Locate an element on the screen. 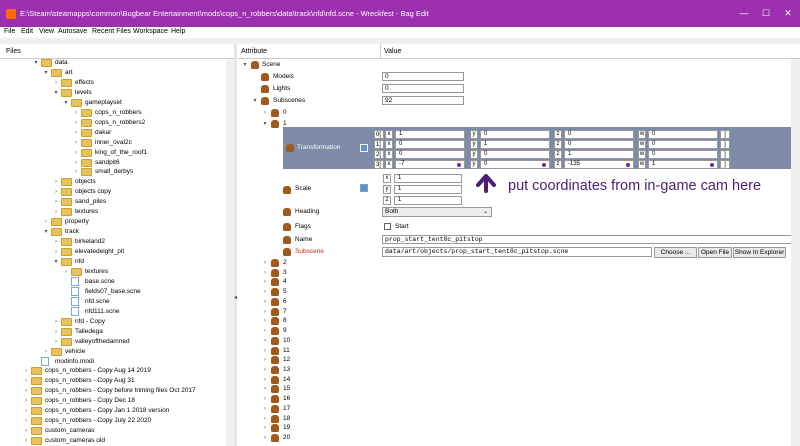 The height and width of the screenshot is (446, 800). tree-file-item: nfd.scne is located at coordinates (113, 301).